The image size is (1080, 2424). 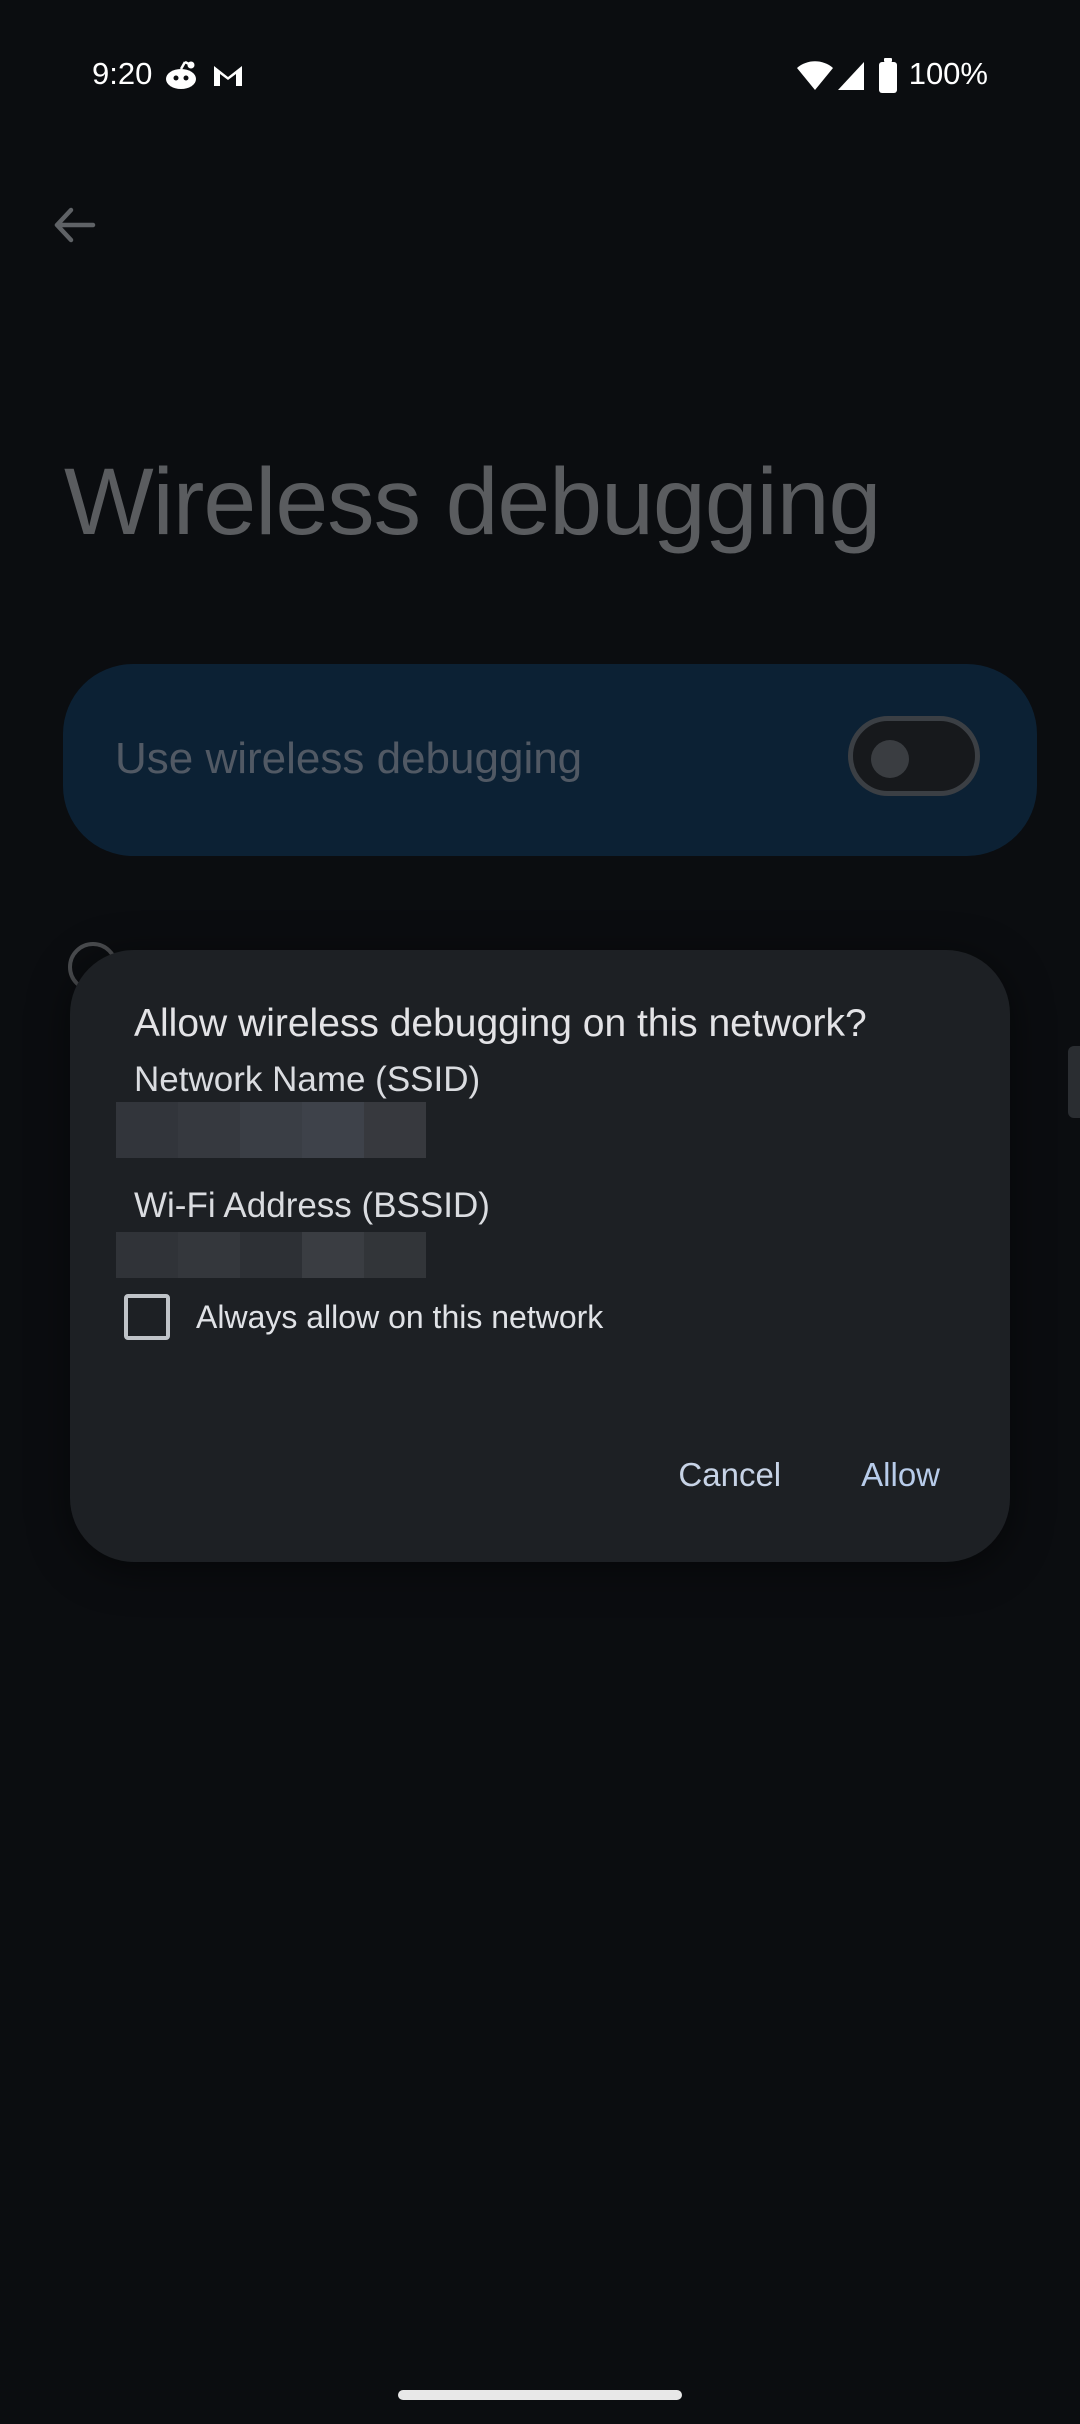 I want to click on battery-icon, so click(x=888, y=78).